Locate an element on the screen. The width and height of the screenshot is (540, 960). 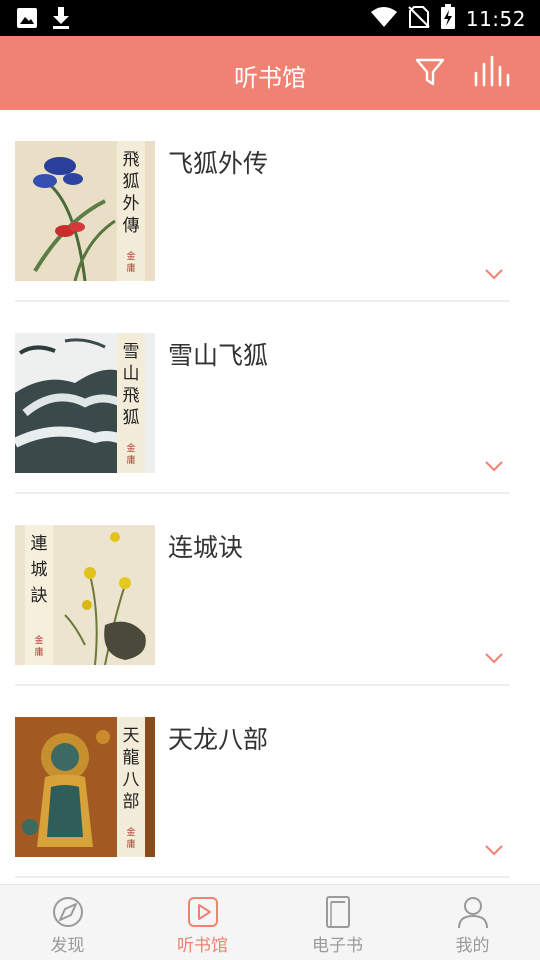
divider is located at coordinates (262, 877).